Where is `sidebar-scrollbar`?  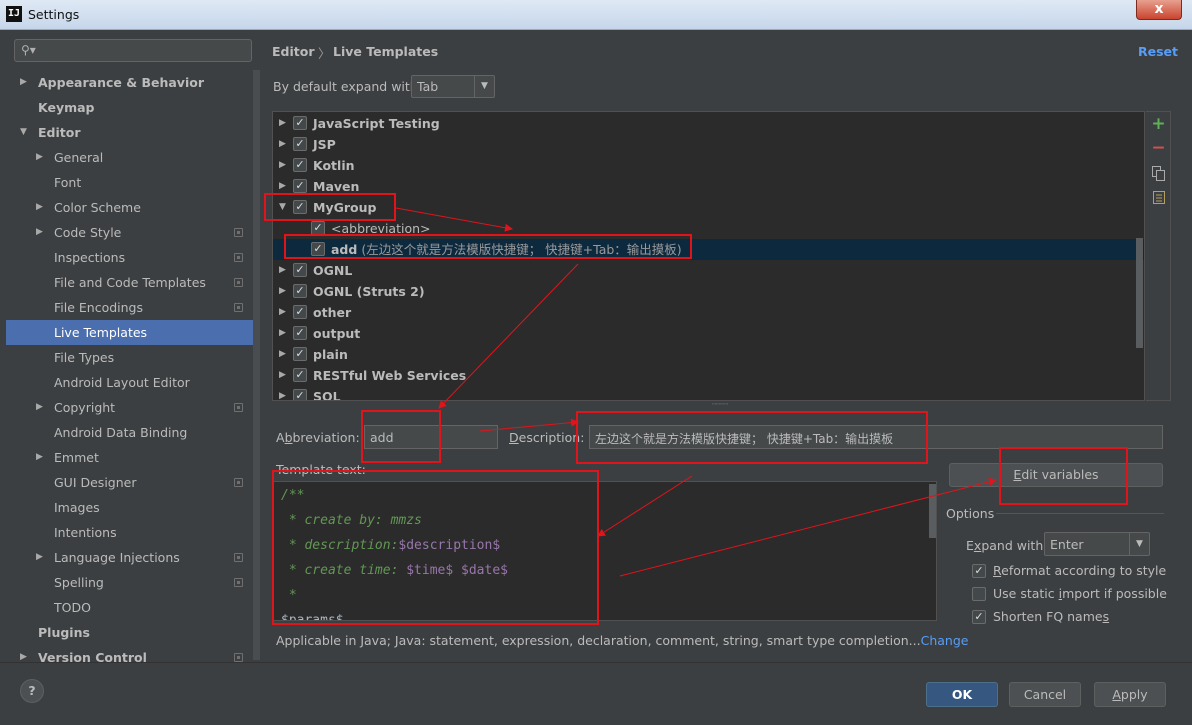 sidebar-scrollbar is located at coordinates (256, 365).